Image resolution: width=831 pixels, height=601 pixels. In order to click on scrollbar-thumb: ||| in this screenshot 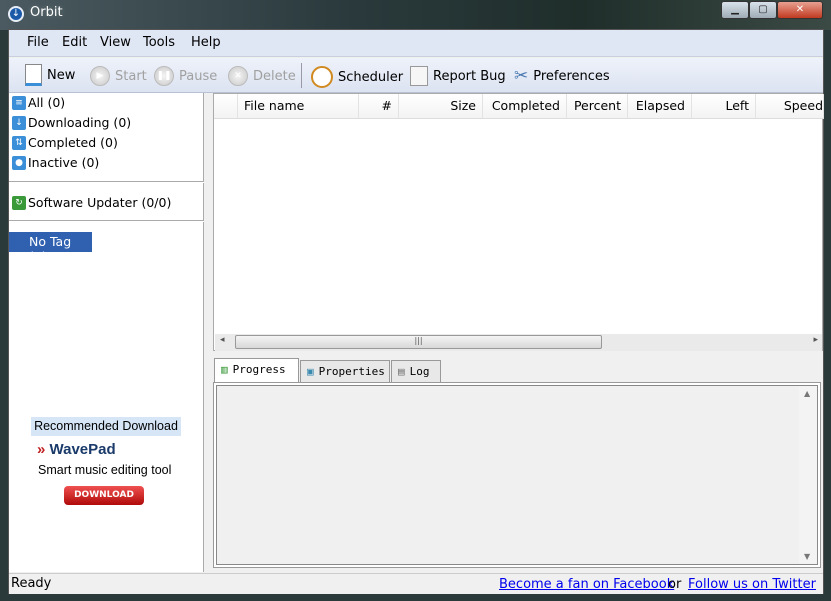, I will do `click(418, 342)`.